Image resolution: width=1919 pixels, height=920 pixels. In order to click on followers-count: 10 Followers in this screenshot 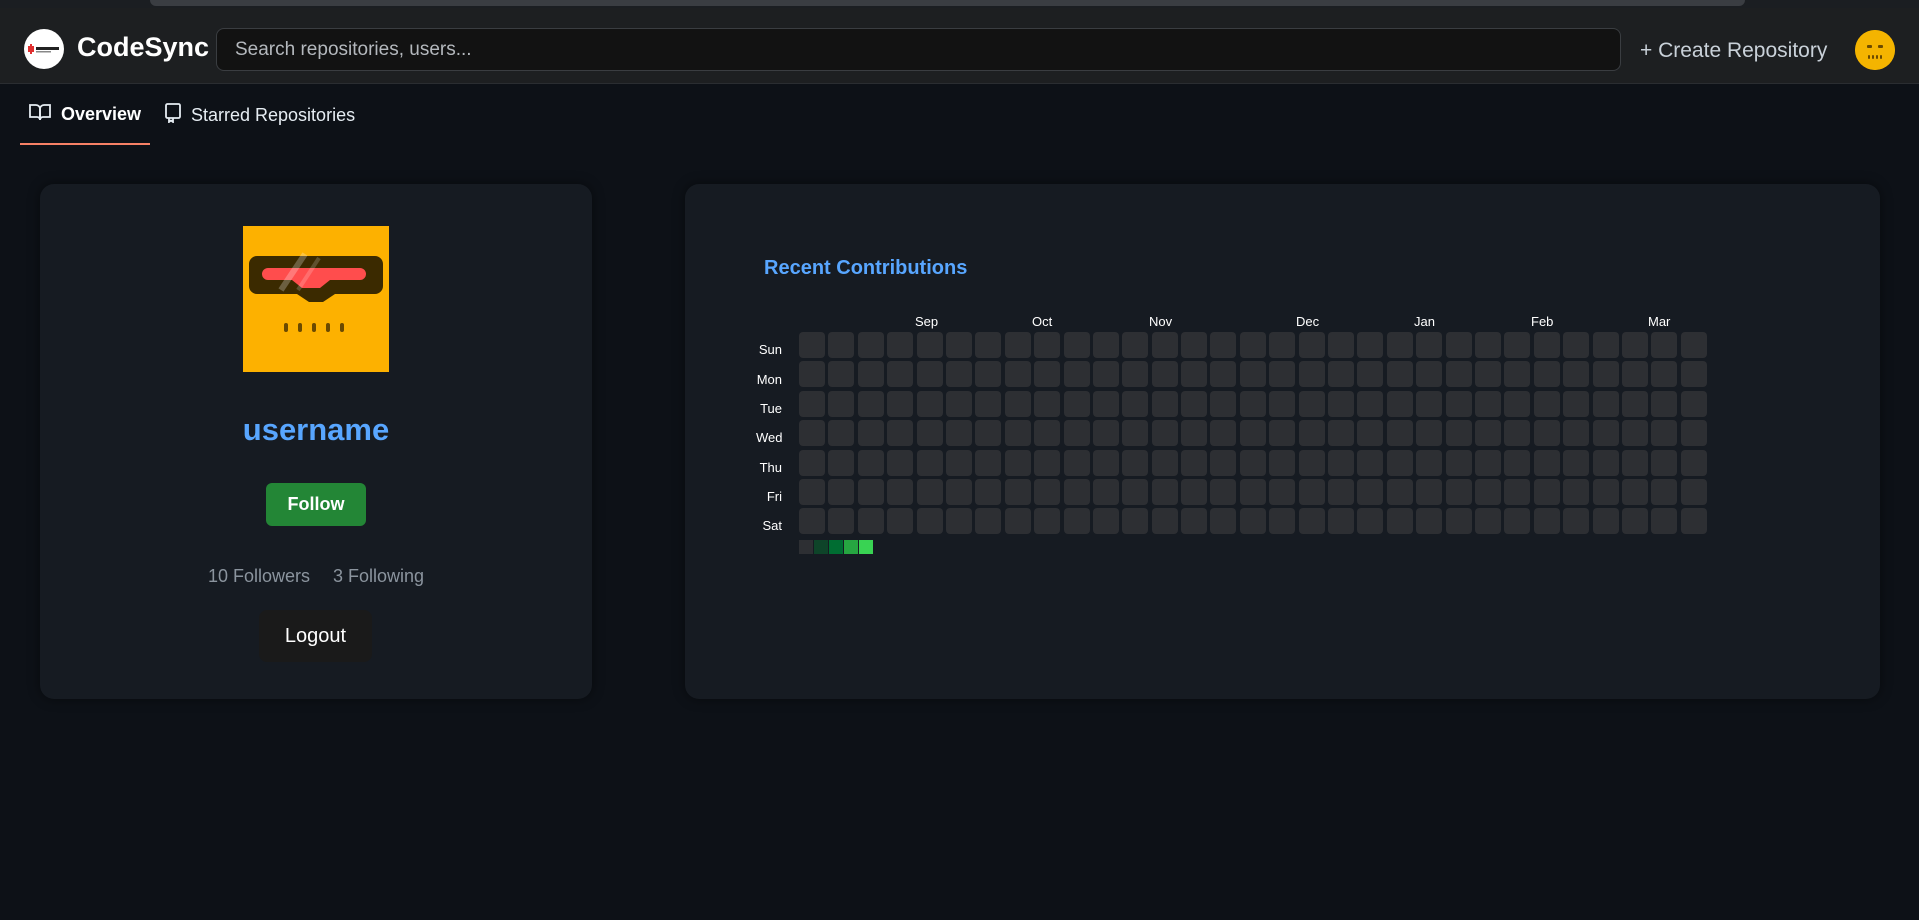, I will do `click(259, 576)`.